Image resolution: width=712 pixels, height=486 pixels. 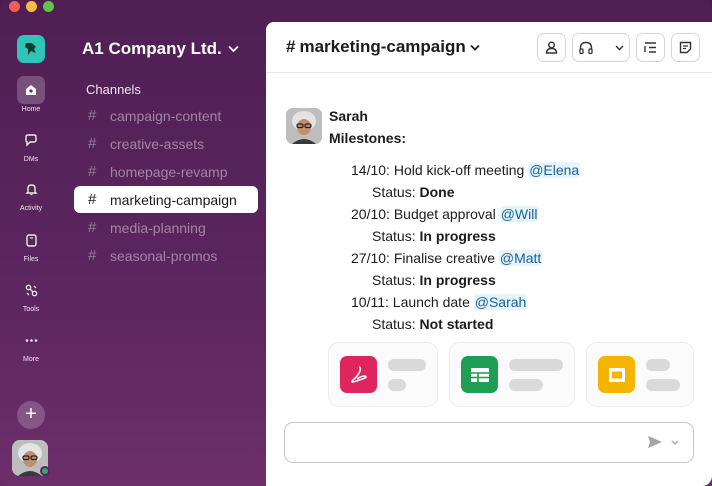 What do you see at coordinates (358, 374) in the screenshot?
I see `pdf-icon` at bounding box center [358, 374].